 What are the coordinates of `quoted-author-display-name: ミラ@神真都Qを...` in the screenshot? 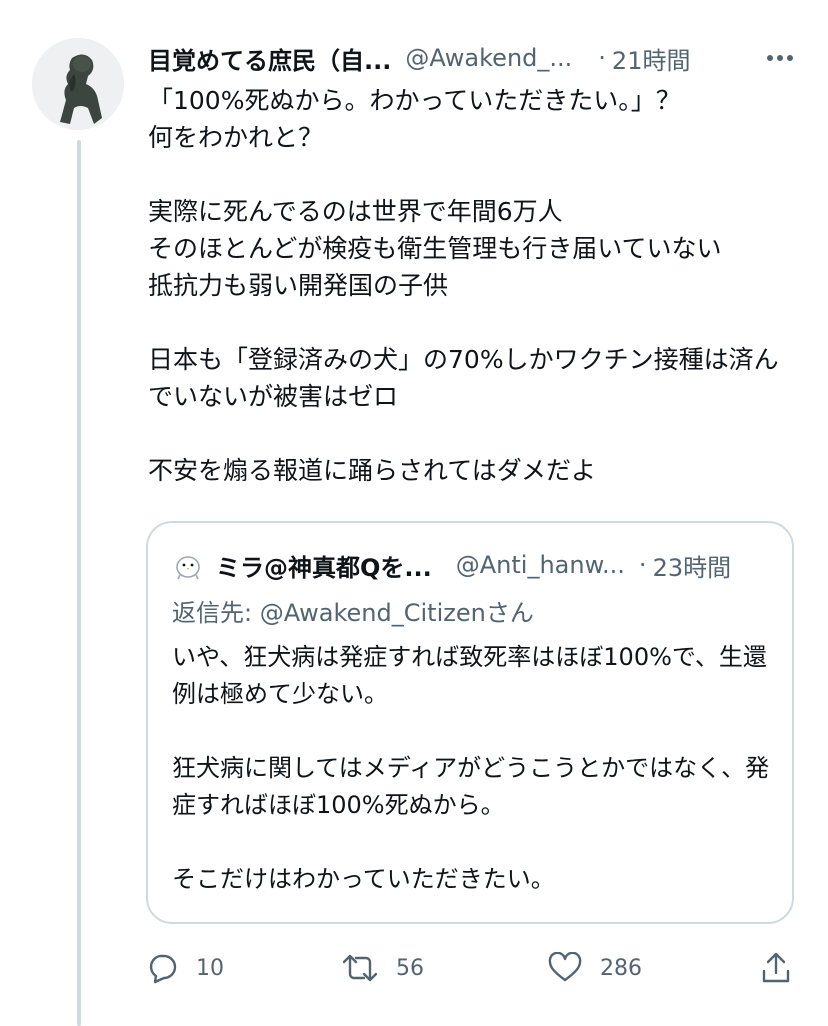 It's located at (324, 565).